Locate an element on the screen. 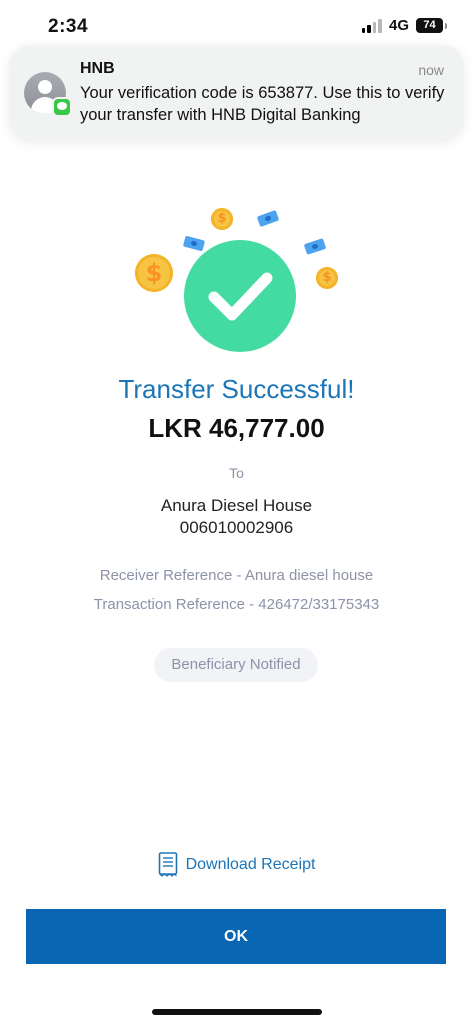 This screenshot has width=473, height=1024. ok-button: OK is located at coordinates (236, 936).